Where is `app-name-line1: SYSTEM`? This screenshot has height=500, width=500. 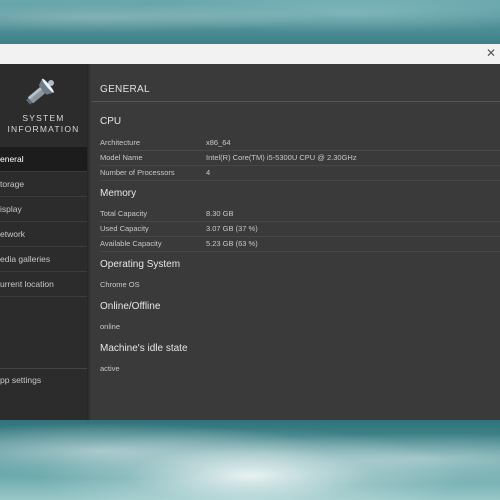
app-name-line1: SYSTEM is located at coordinates (43, 118).